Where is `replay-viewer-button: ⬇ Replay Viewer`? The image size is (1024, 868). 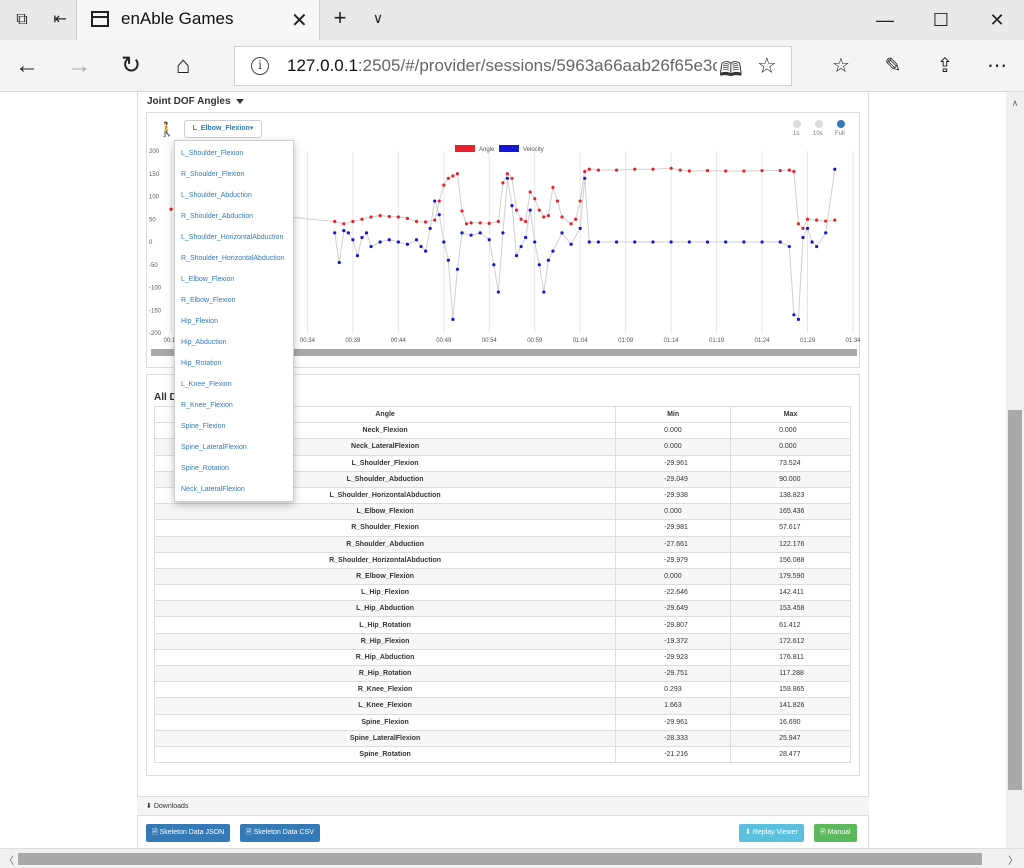 replay-viewer-button: ⬇ Replay Viewer is located at coordinates (771, 833).